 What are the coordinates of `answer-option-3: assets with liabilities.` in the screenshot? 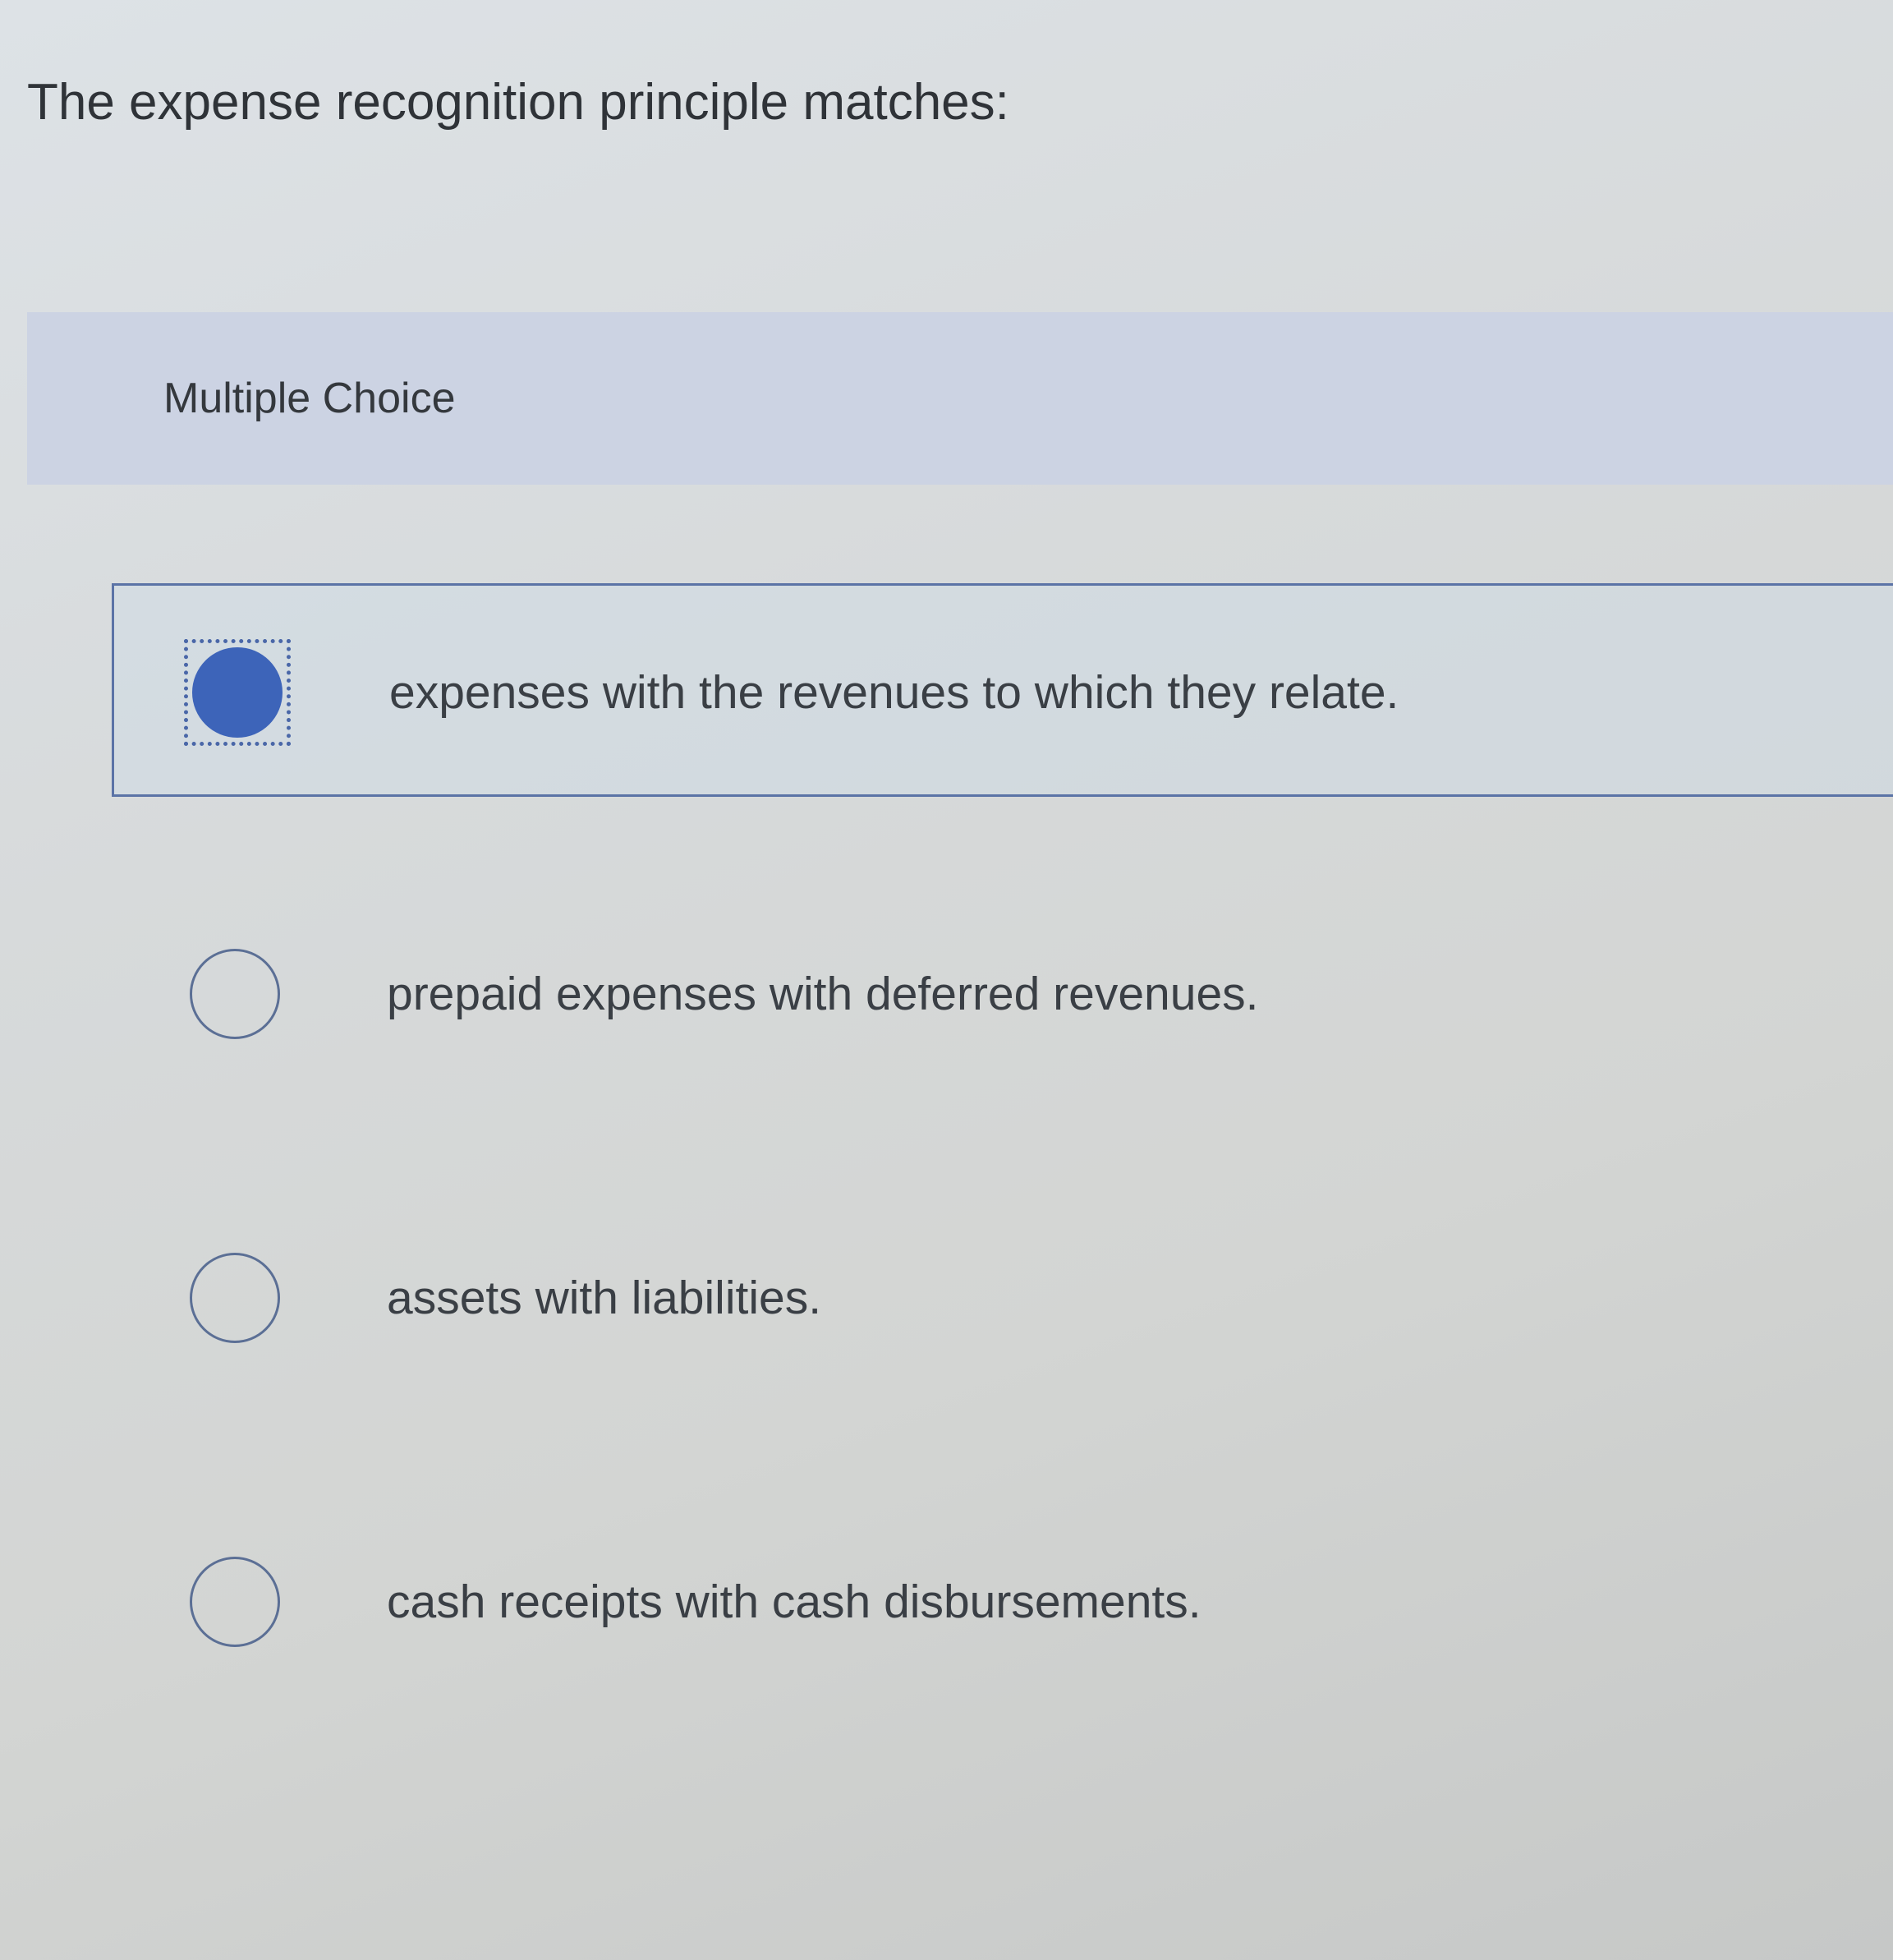 It's located at (1003, 1298).